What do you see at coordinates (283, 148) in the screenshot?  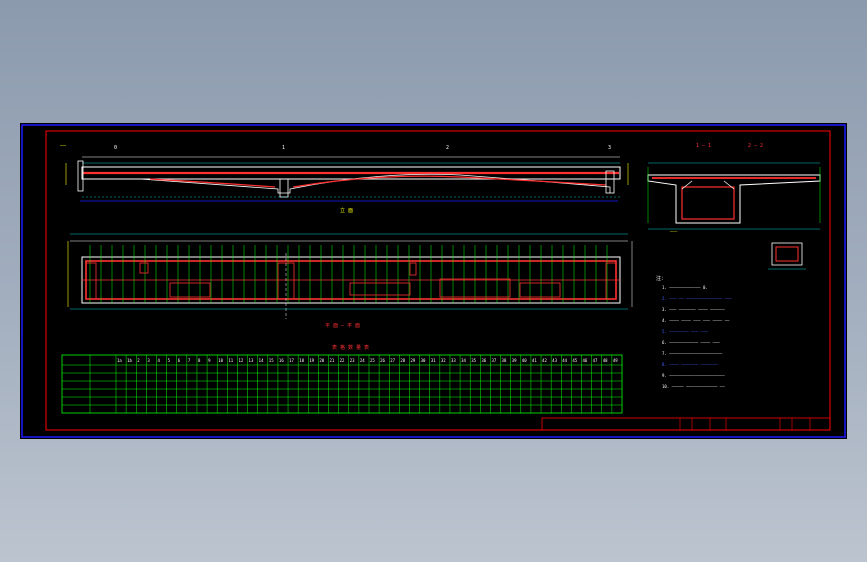 I see `pier-mark-1: 1` at bounding box center [283, 148].